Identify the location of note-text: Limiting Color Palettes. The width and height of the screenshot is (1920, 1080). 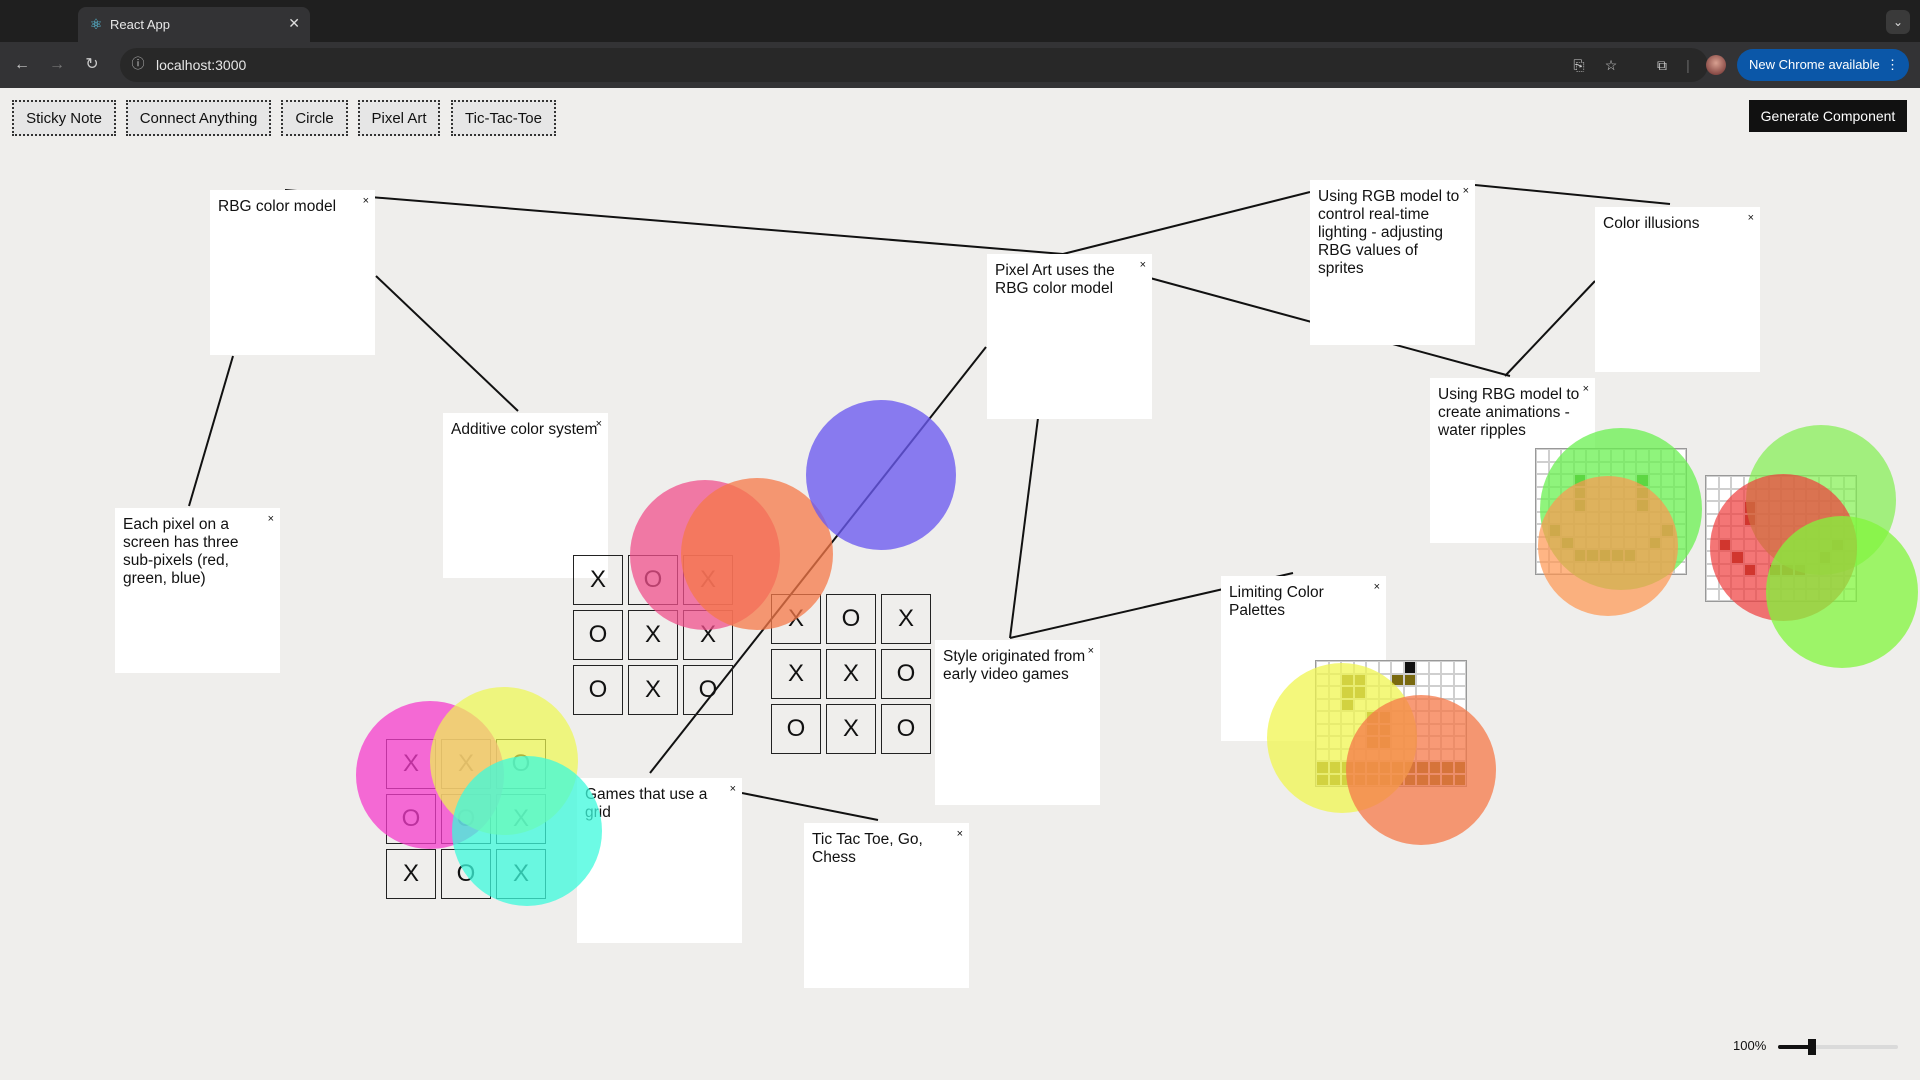
(1276, 601).